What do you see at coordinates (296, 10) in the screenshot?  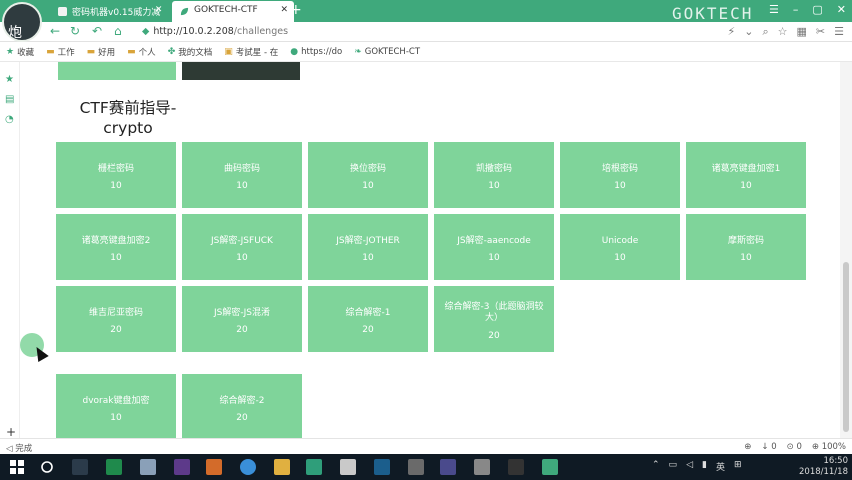 I see `new-tab-button: +` at bounding box center [296, 10].